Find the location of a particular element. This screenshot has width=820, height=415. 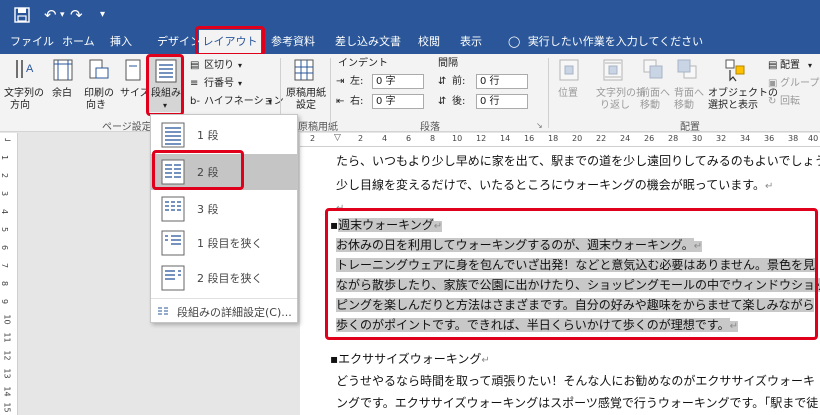

svg-text: A is located at coordinates (30, 69).